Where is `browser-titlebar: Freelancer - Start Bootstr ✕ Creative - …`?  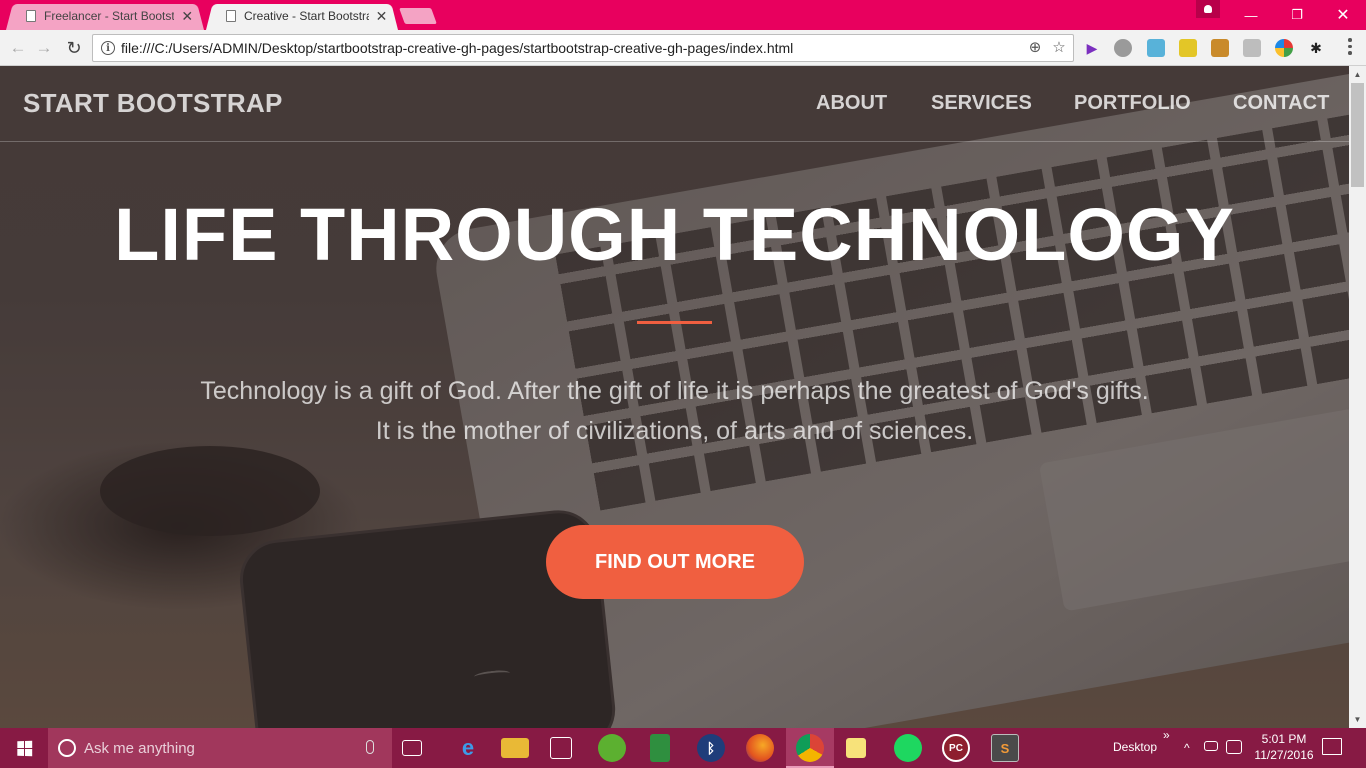
browser-titlebar: Freelancer - Start Bootstr ✕ Creative - … is located at coordinates (683, 15).